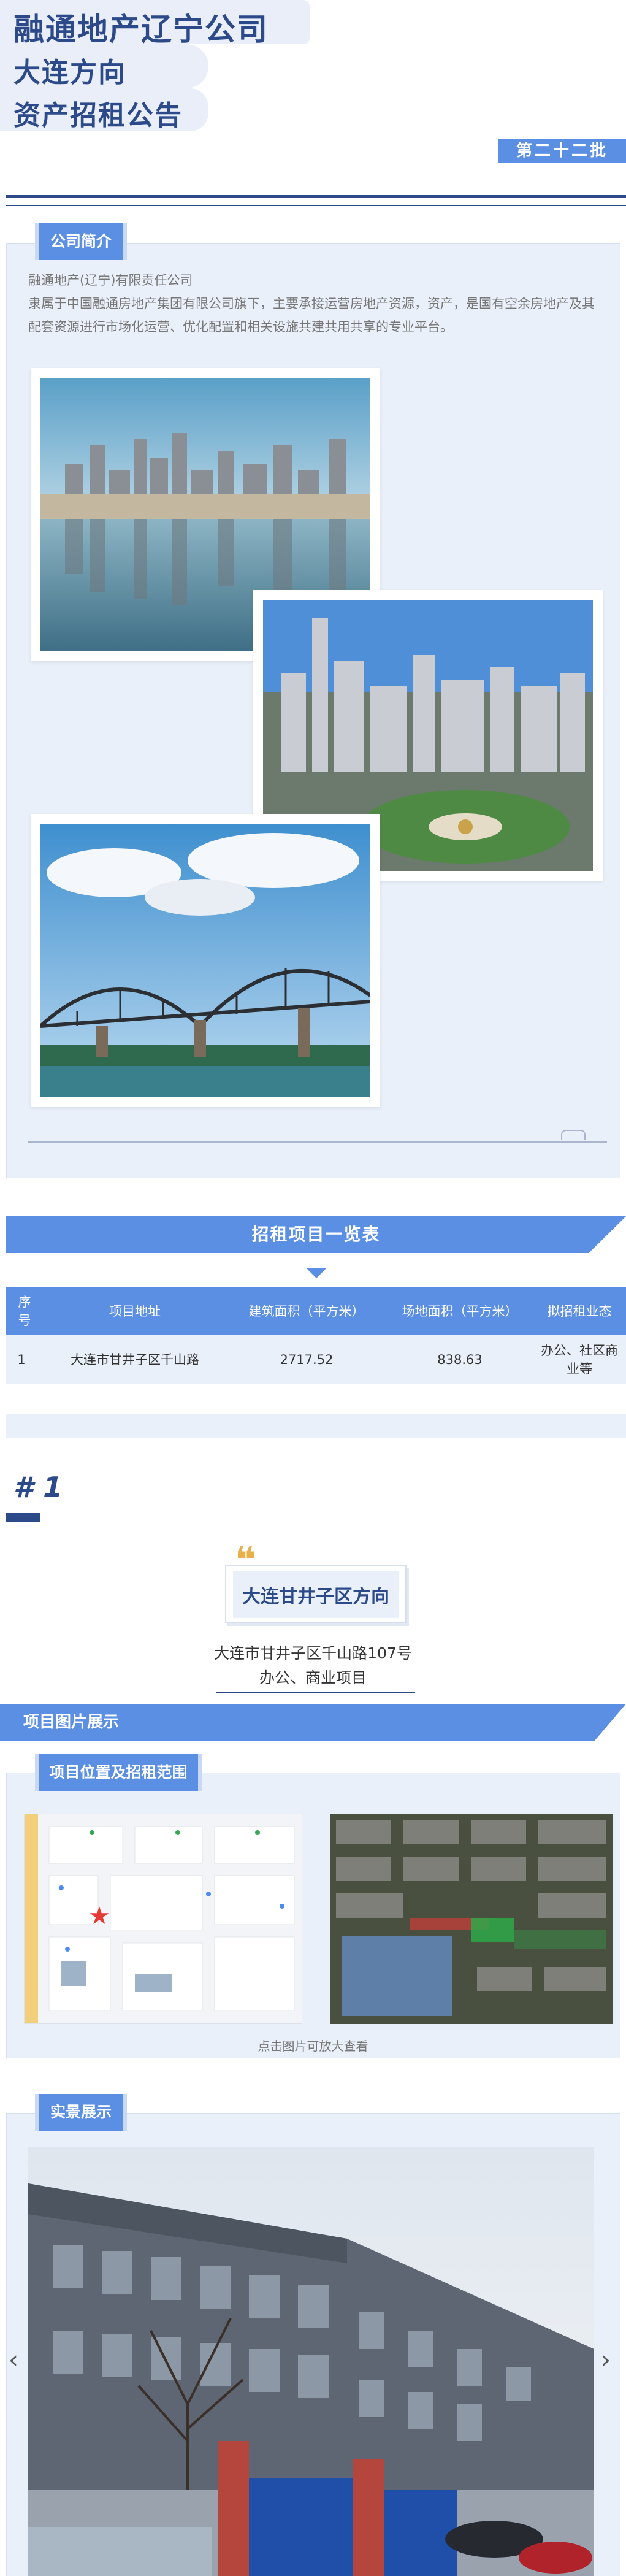  Describe the element at coordinates (81, 241) in the screenshot. I see `intro-tab: 公司简介` at that location.